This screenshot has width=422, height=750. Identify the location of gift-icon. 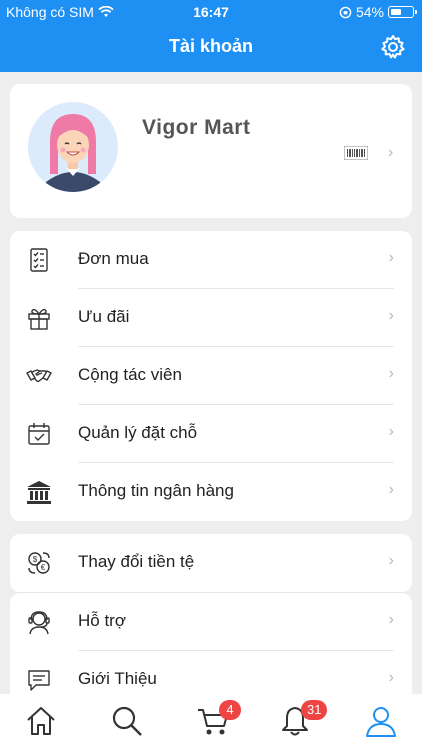
(39, 319).